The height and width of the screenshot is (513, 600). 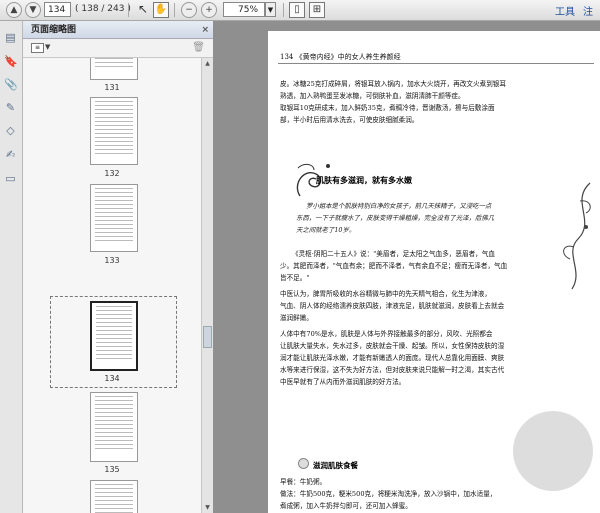 I want to click on page-thumbnails-icon: ▤, so click(x=10, y=38).